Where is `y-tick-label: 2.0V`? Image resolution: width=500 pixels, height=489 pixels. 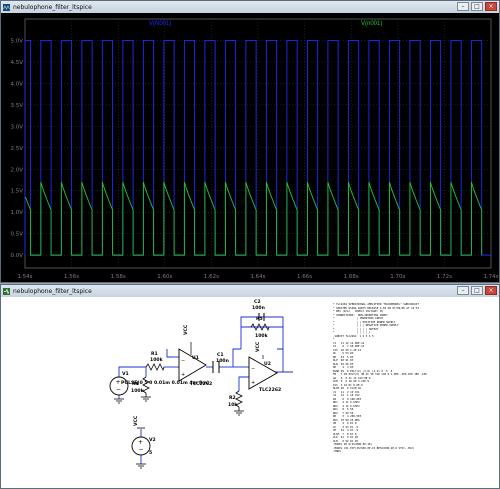 y-tick-label: 2.0V is located at coordinates (16, 170).